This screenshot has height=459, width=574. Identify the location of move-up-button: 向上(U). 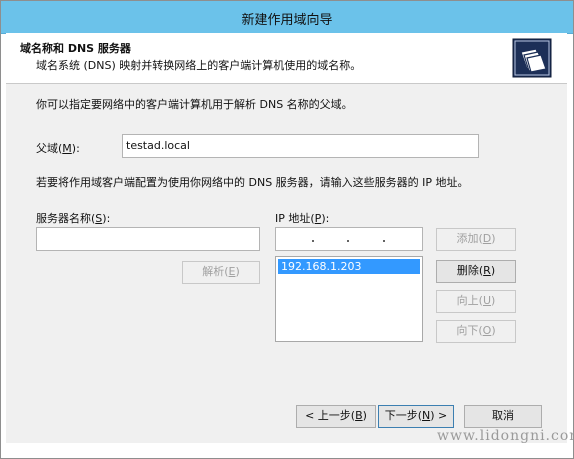
(476, 301).